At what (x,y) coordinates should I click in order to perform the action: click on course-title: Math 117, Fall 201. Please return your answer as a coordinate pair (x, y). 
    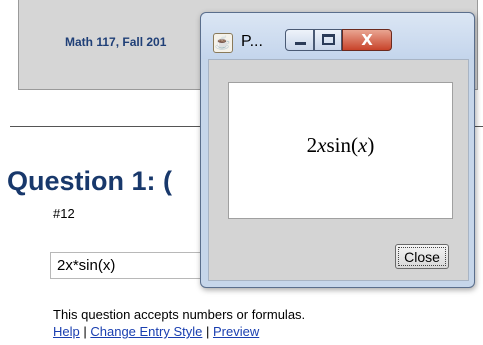
    Looking at the image, I should click on (116, 42).